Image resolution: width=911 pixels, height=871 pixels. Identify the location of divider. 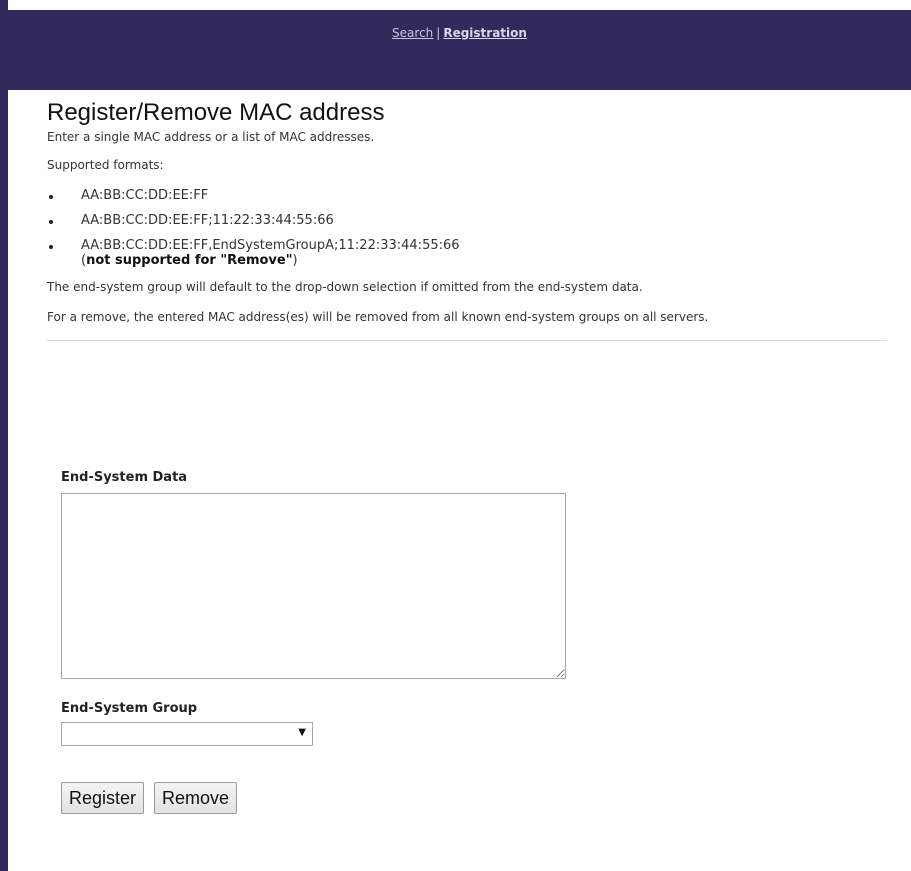
(467, 340).